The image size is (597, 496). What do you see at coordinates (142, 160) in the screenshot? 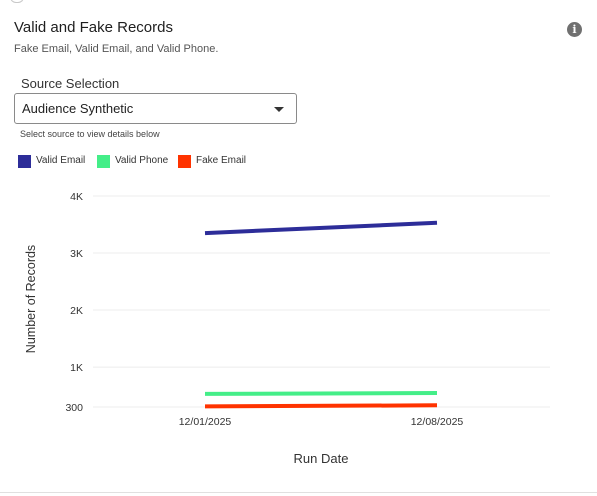
I see `legend-label: Valid Phone` at bounding box center [142, 160].